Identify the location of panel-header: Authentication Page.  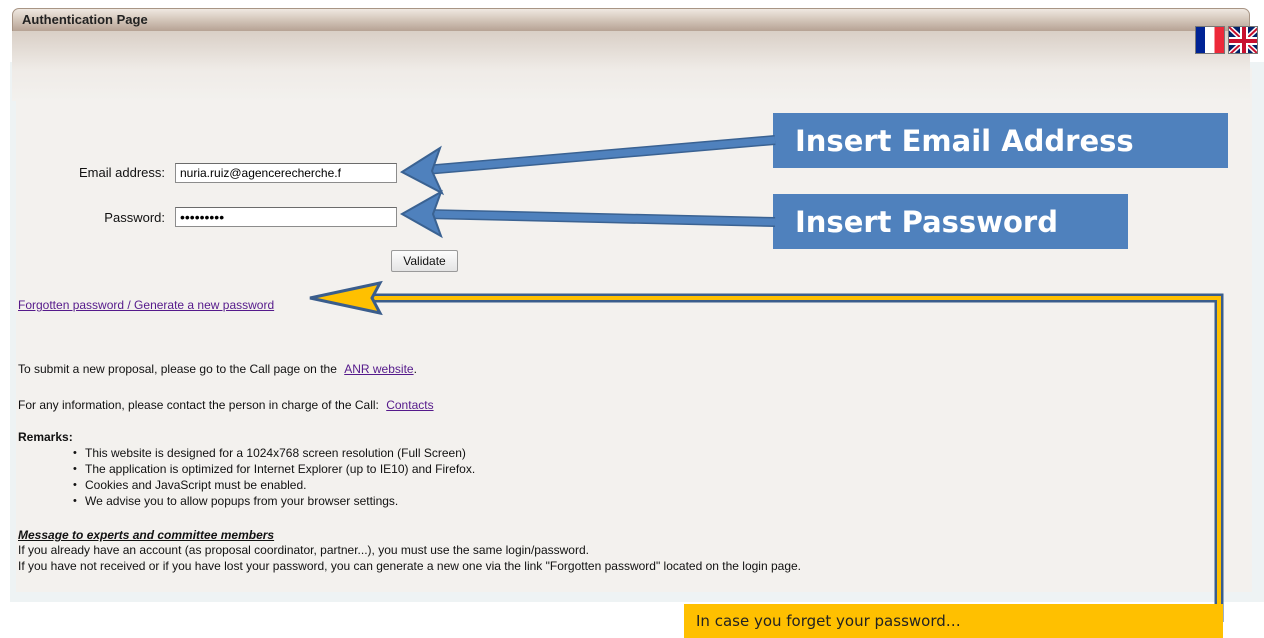
(631, 20).